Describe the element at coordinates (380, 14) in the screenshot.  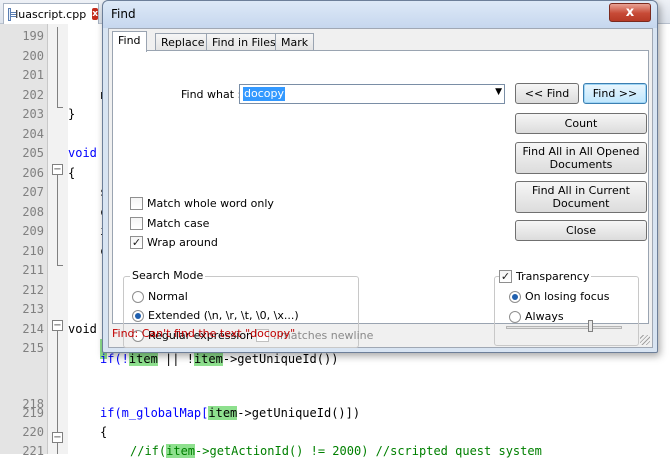
I see `dialog-titlebar: Find x` at that location.